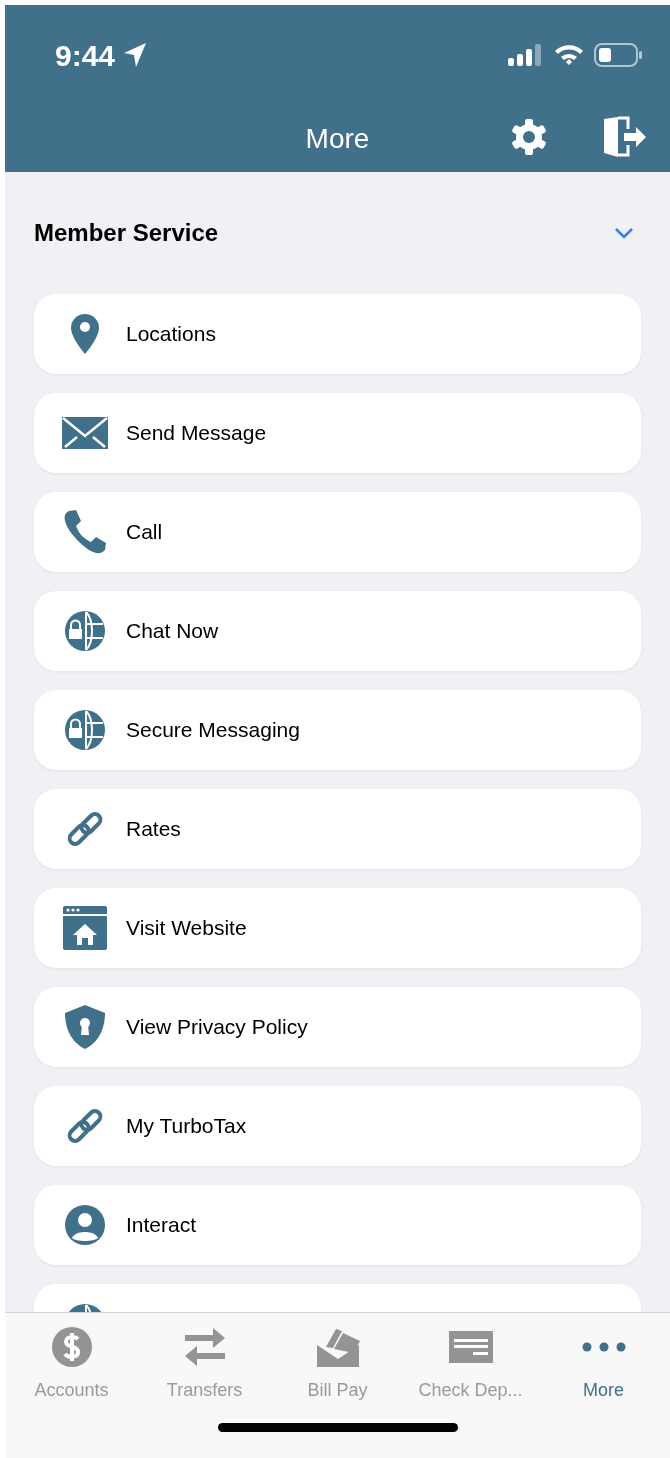 Image resolution: width=670 pixels, height=1458 pixels. Describe the element at coordinates (337, 829) in the screenshot. I see `menu-item: Rates` at that location.